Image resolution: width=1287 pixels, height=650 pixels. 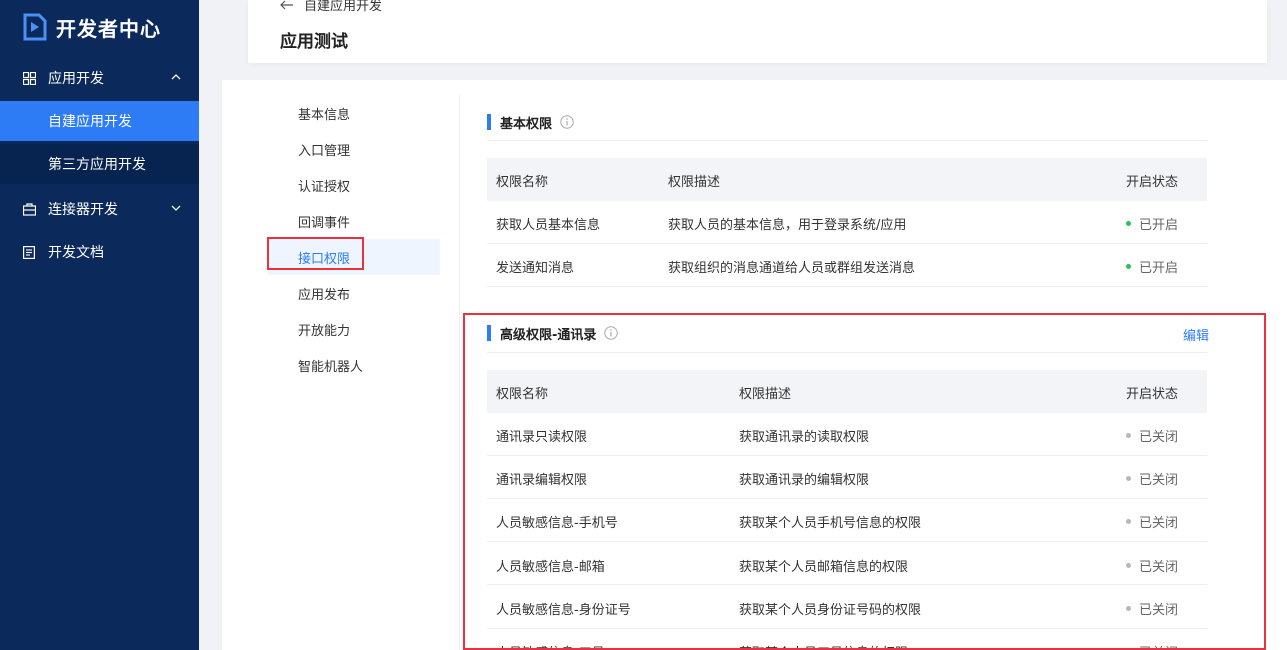 I want to click on menu-item-label: 回调事件, so click(x=324, y=223).